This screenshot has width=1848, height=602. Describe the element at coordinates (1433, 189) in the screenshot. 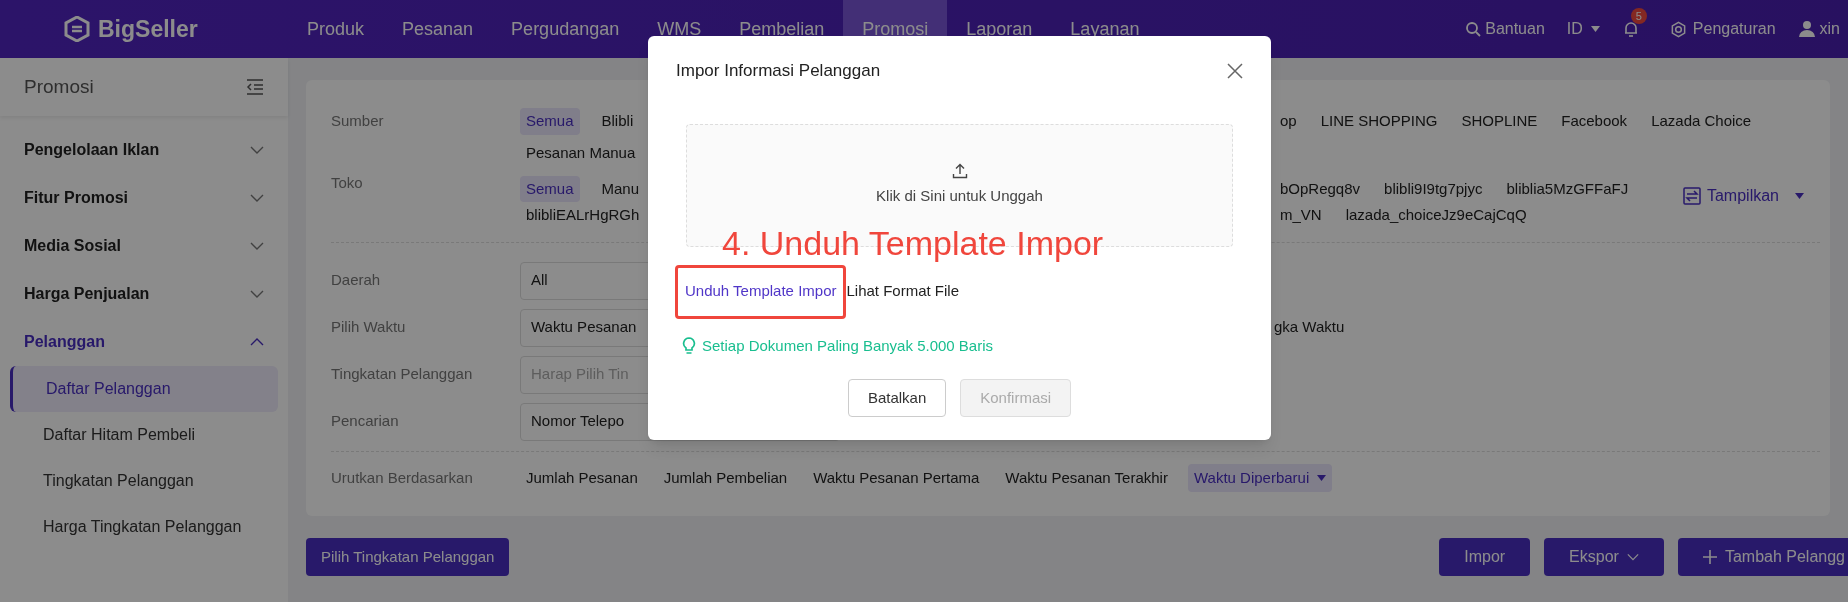

I see `filter-option: blibli9I9tg7pjyc` at that location.